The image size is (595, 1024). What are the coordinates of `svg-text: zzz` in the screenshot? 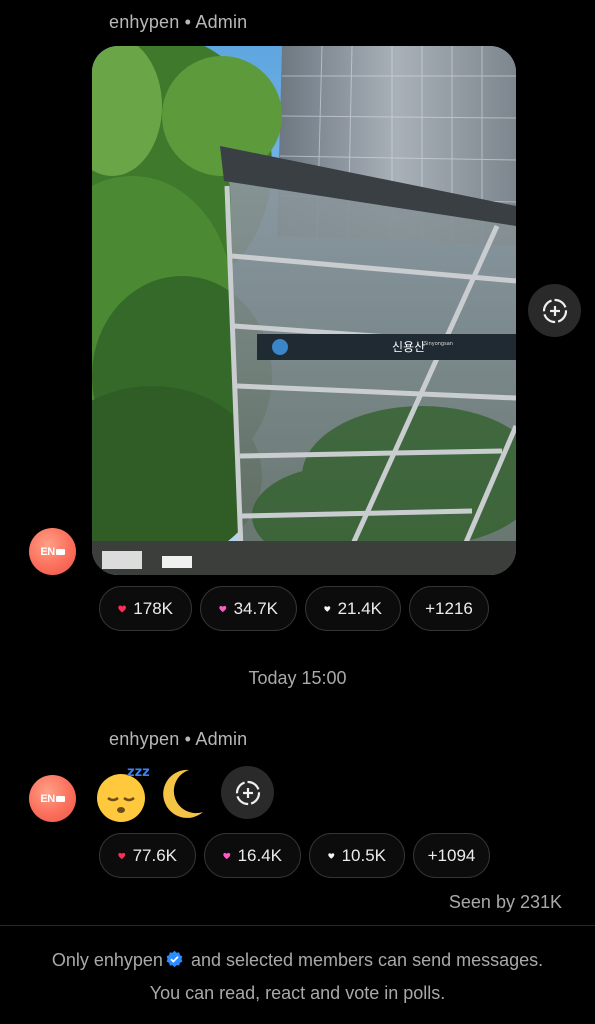 It's located at (138, 772).